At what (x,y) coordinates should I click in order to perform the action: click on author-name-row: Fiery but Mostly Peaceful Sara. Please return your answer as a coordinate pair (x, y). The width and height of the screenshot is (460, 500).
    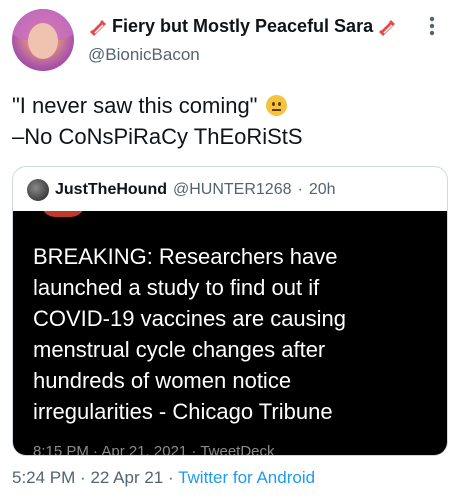
    Looking at the image, I should click on (242, 26).